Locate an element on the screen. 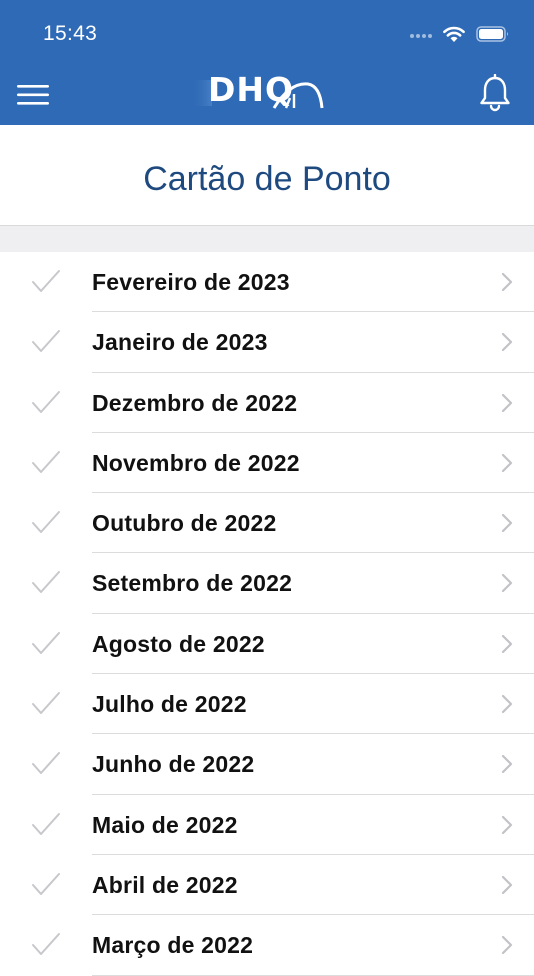 The image size is (534, 976). month-label: Novembro de 2022 is located at coordinates (196, 462).